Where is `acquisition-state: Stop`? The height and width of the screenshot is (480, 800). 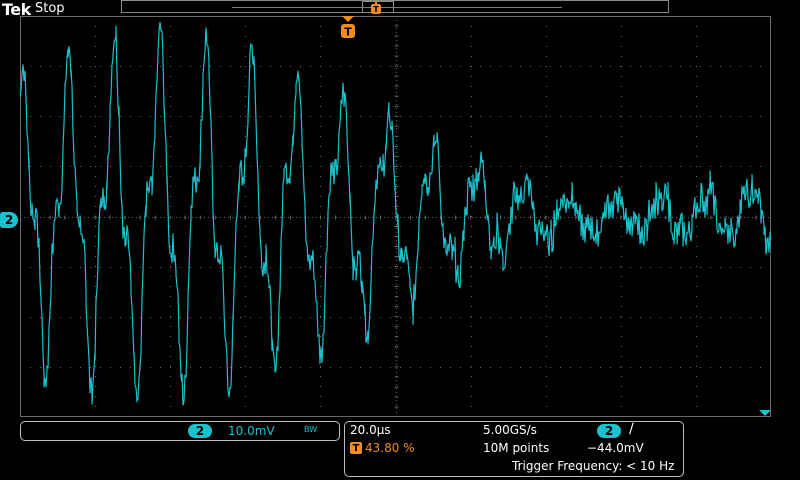
acquisition-state: Stop is located at coordinates (50, 8).